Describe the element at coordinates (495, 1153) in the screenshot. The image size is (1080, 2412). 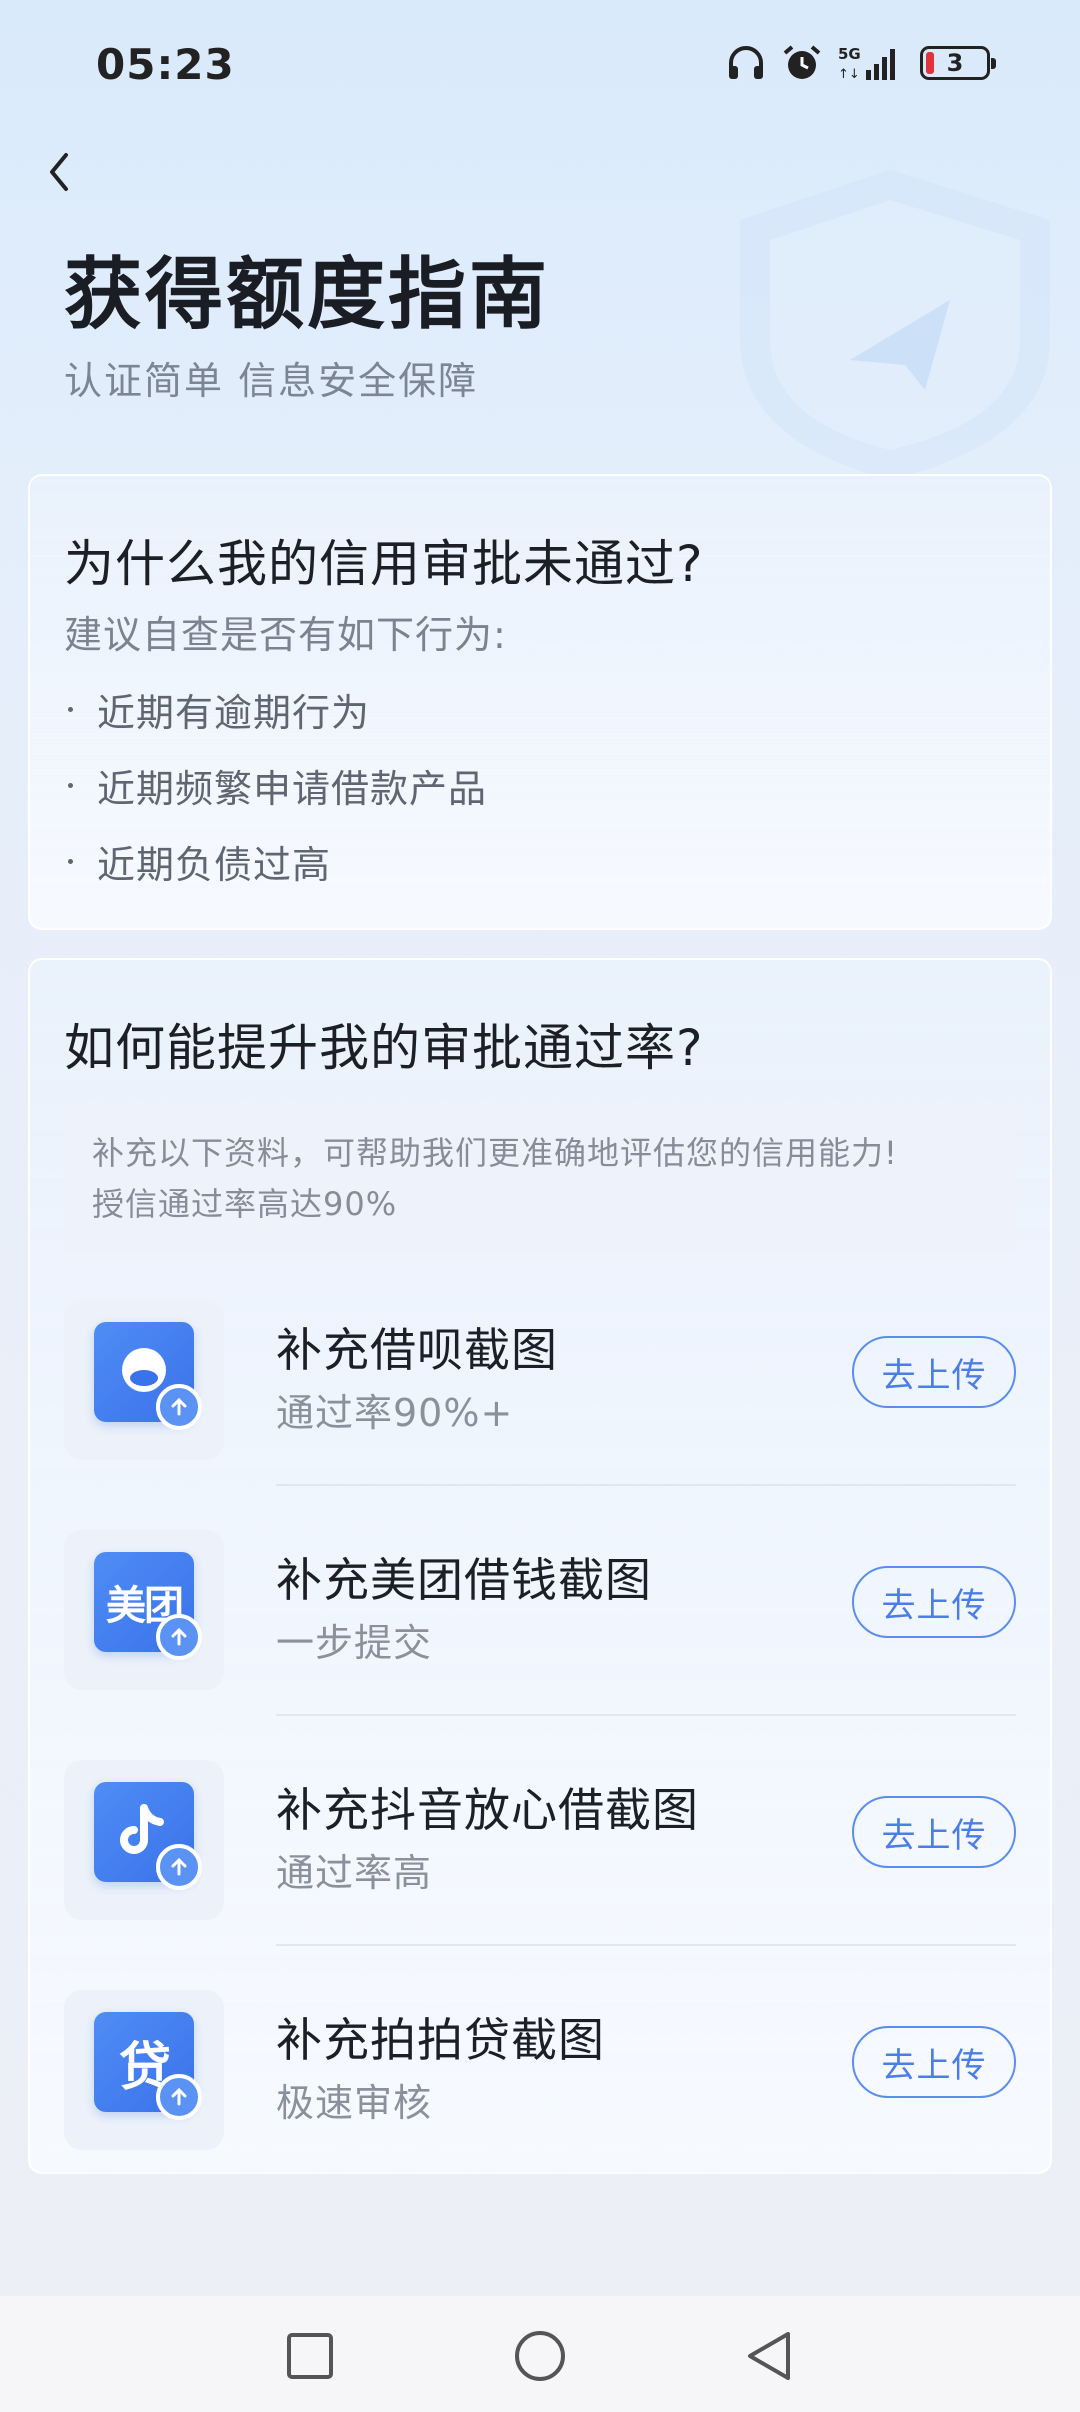
I see `tip-text: 补充以下资料，可帮助我们更准确地评估您的信用能力!` at that location.